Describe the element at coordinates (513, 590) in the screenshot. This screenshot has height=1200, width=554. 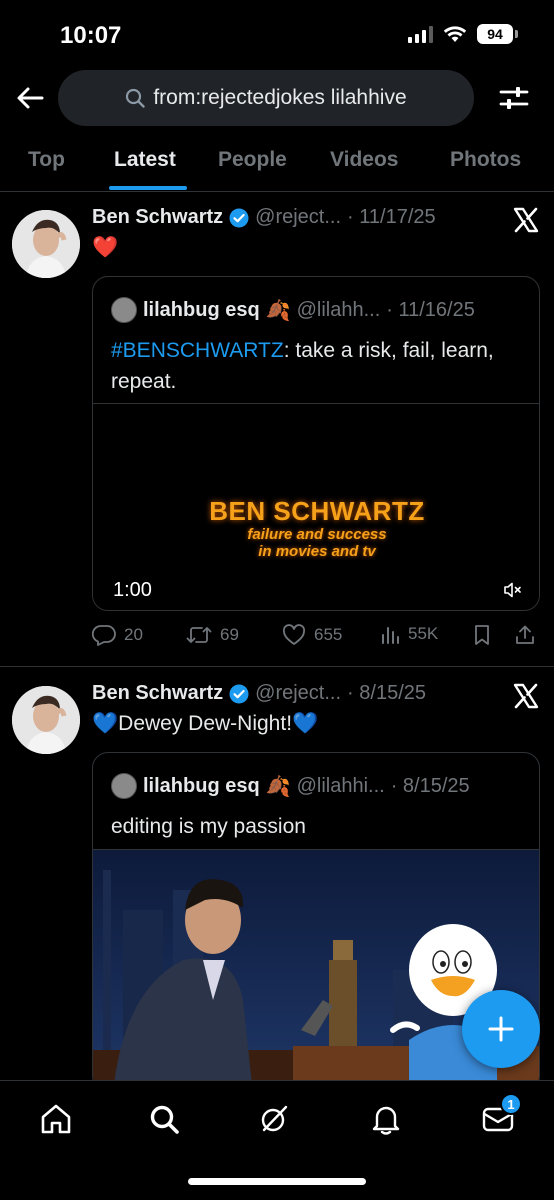
I see `mute-icon` at that location.